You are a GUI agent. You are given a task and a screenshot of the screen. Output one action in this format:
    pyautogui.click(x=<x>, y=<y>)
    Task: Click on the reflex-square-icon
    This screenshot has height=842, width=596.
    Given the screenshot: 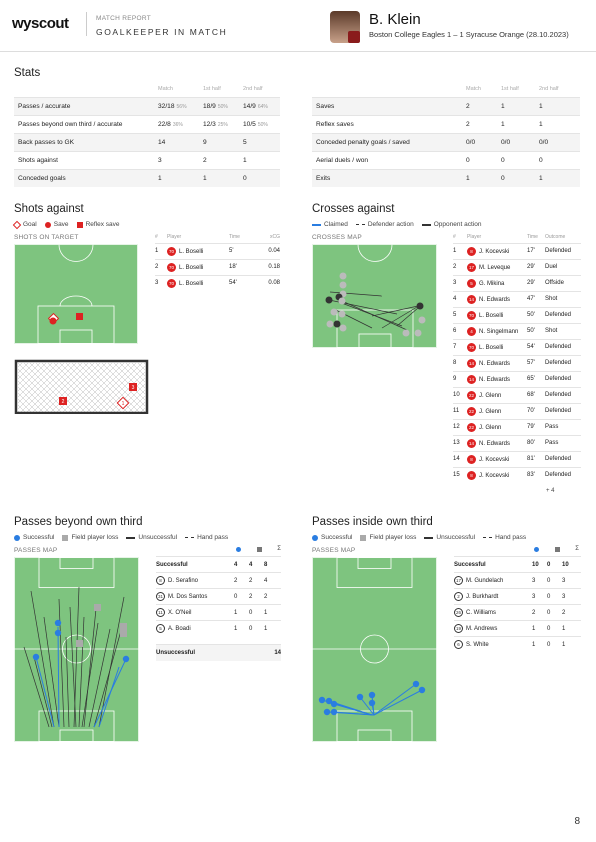 What is the action you would take?
    pyautogui.click(x=79, y=224)
    